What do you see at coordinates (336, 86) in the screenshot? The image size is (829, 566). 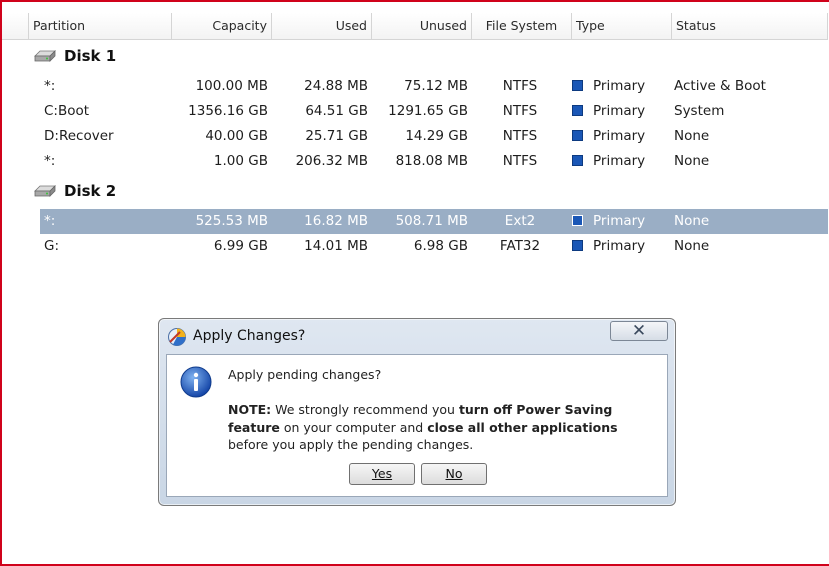 I see `partition-used: 24.88 MB` at bounding box center [336, 86].